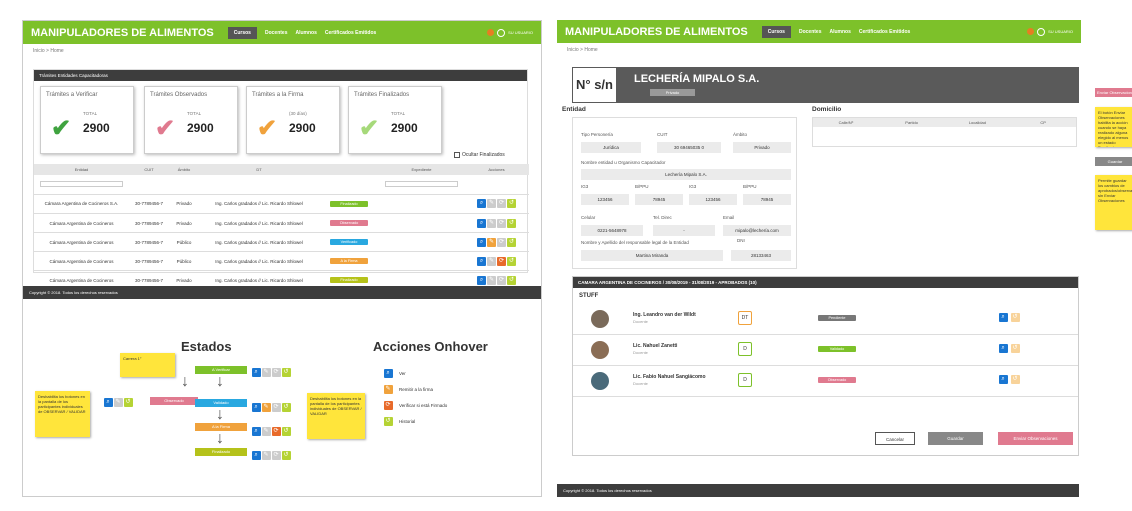 Image resolution: width=1132 pixels, height=511 pixels. Describe the element at coordinates (837, 318) in the screenshot. I see `status-badge: Pendiente` at that location.